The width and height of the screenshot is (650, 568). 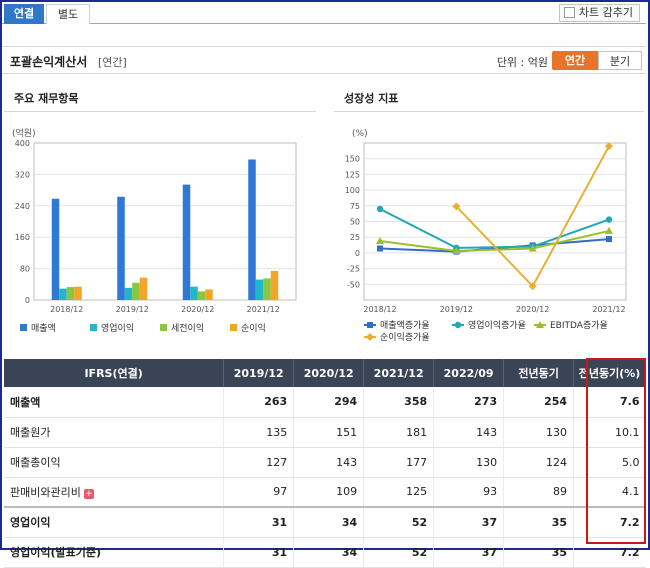 What do you see at coordinates (599, 13) in the screenshot?
I see `hide-chart-button: 차트 감추기` at bounding box center [599, 13].